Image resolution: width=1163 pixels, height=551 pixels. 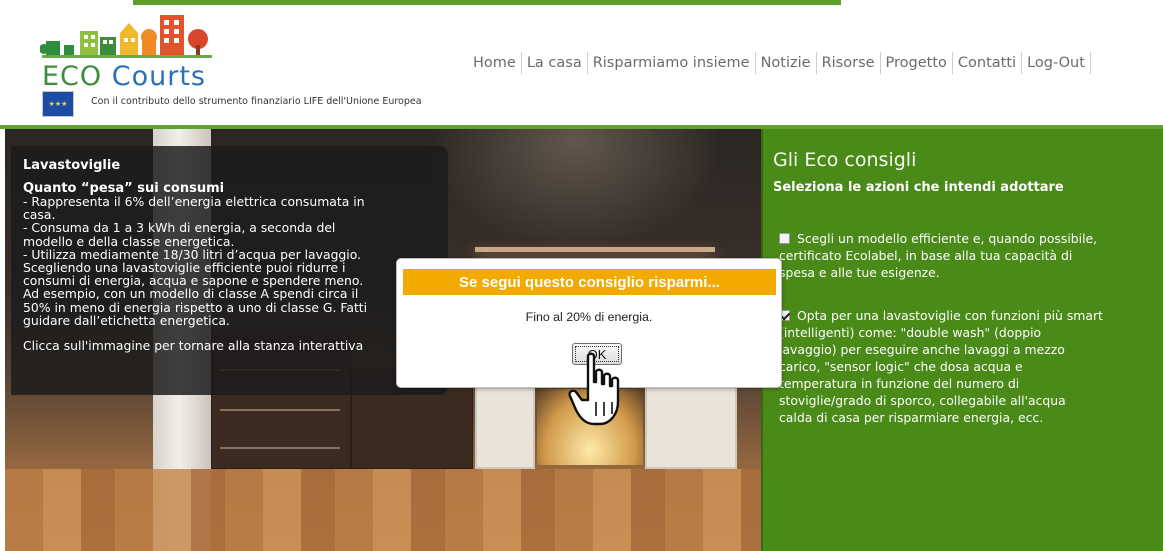 What do you see at coordinates (595, 249) in the screenshot?
I see `kitchen-lamp` at bounding box center [595, 249].